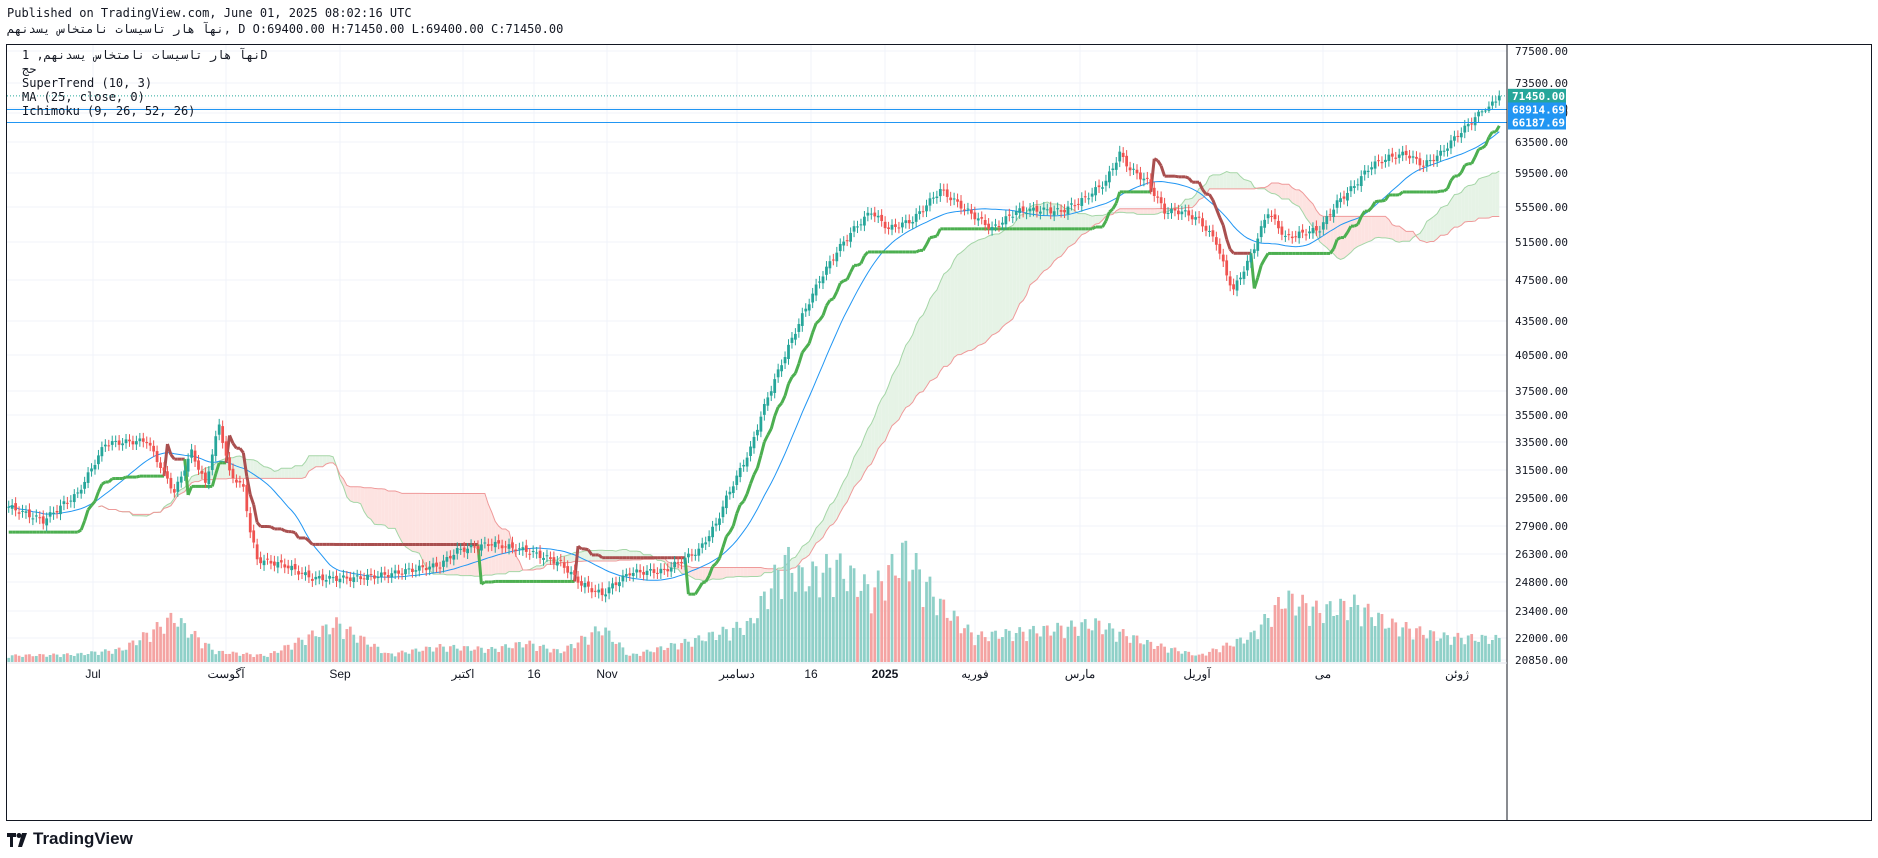  I want to click on legend-ma: MA (25, close, 0), so click(83, 97).